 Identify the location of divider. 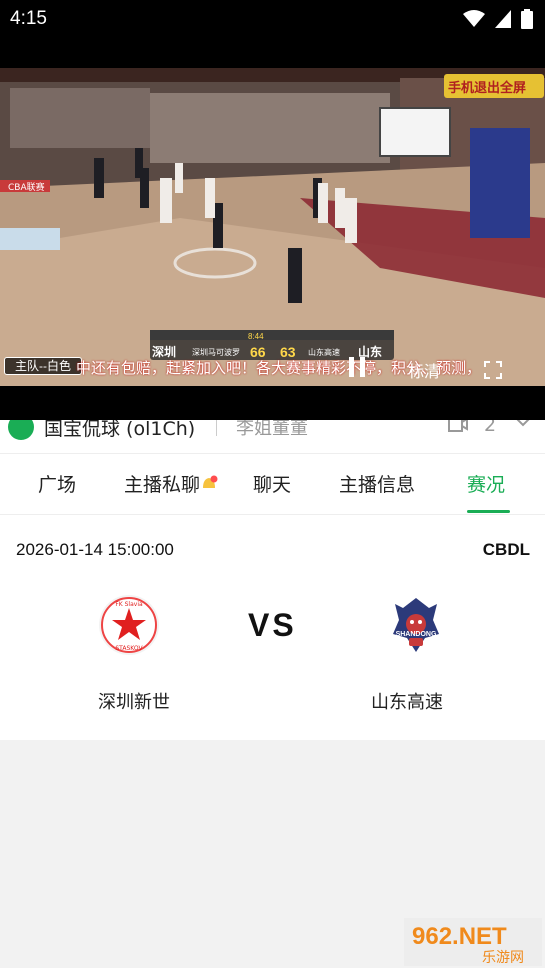
(216, 428).